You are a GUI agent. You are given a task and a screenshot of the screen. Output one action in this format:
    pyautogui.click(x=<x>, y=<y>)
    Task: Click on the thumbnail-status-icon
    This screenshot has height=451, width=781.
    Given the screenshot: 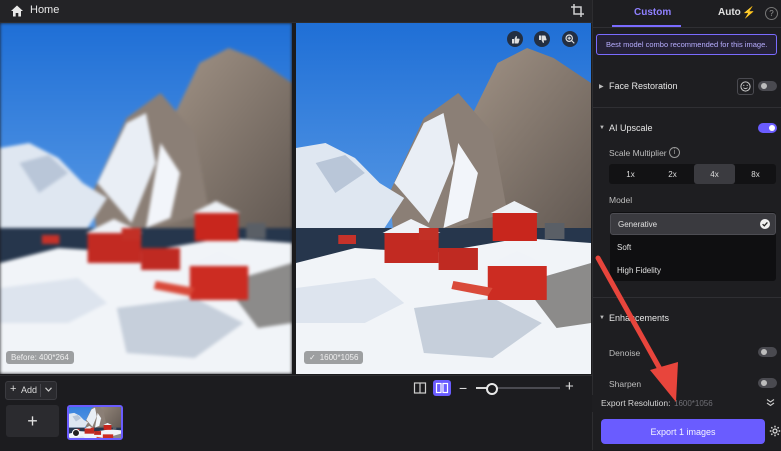 What is the action you would take?
    pyautogui.click(x=76, y=433)
    